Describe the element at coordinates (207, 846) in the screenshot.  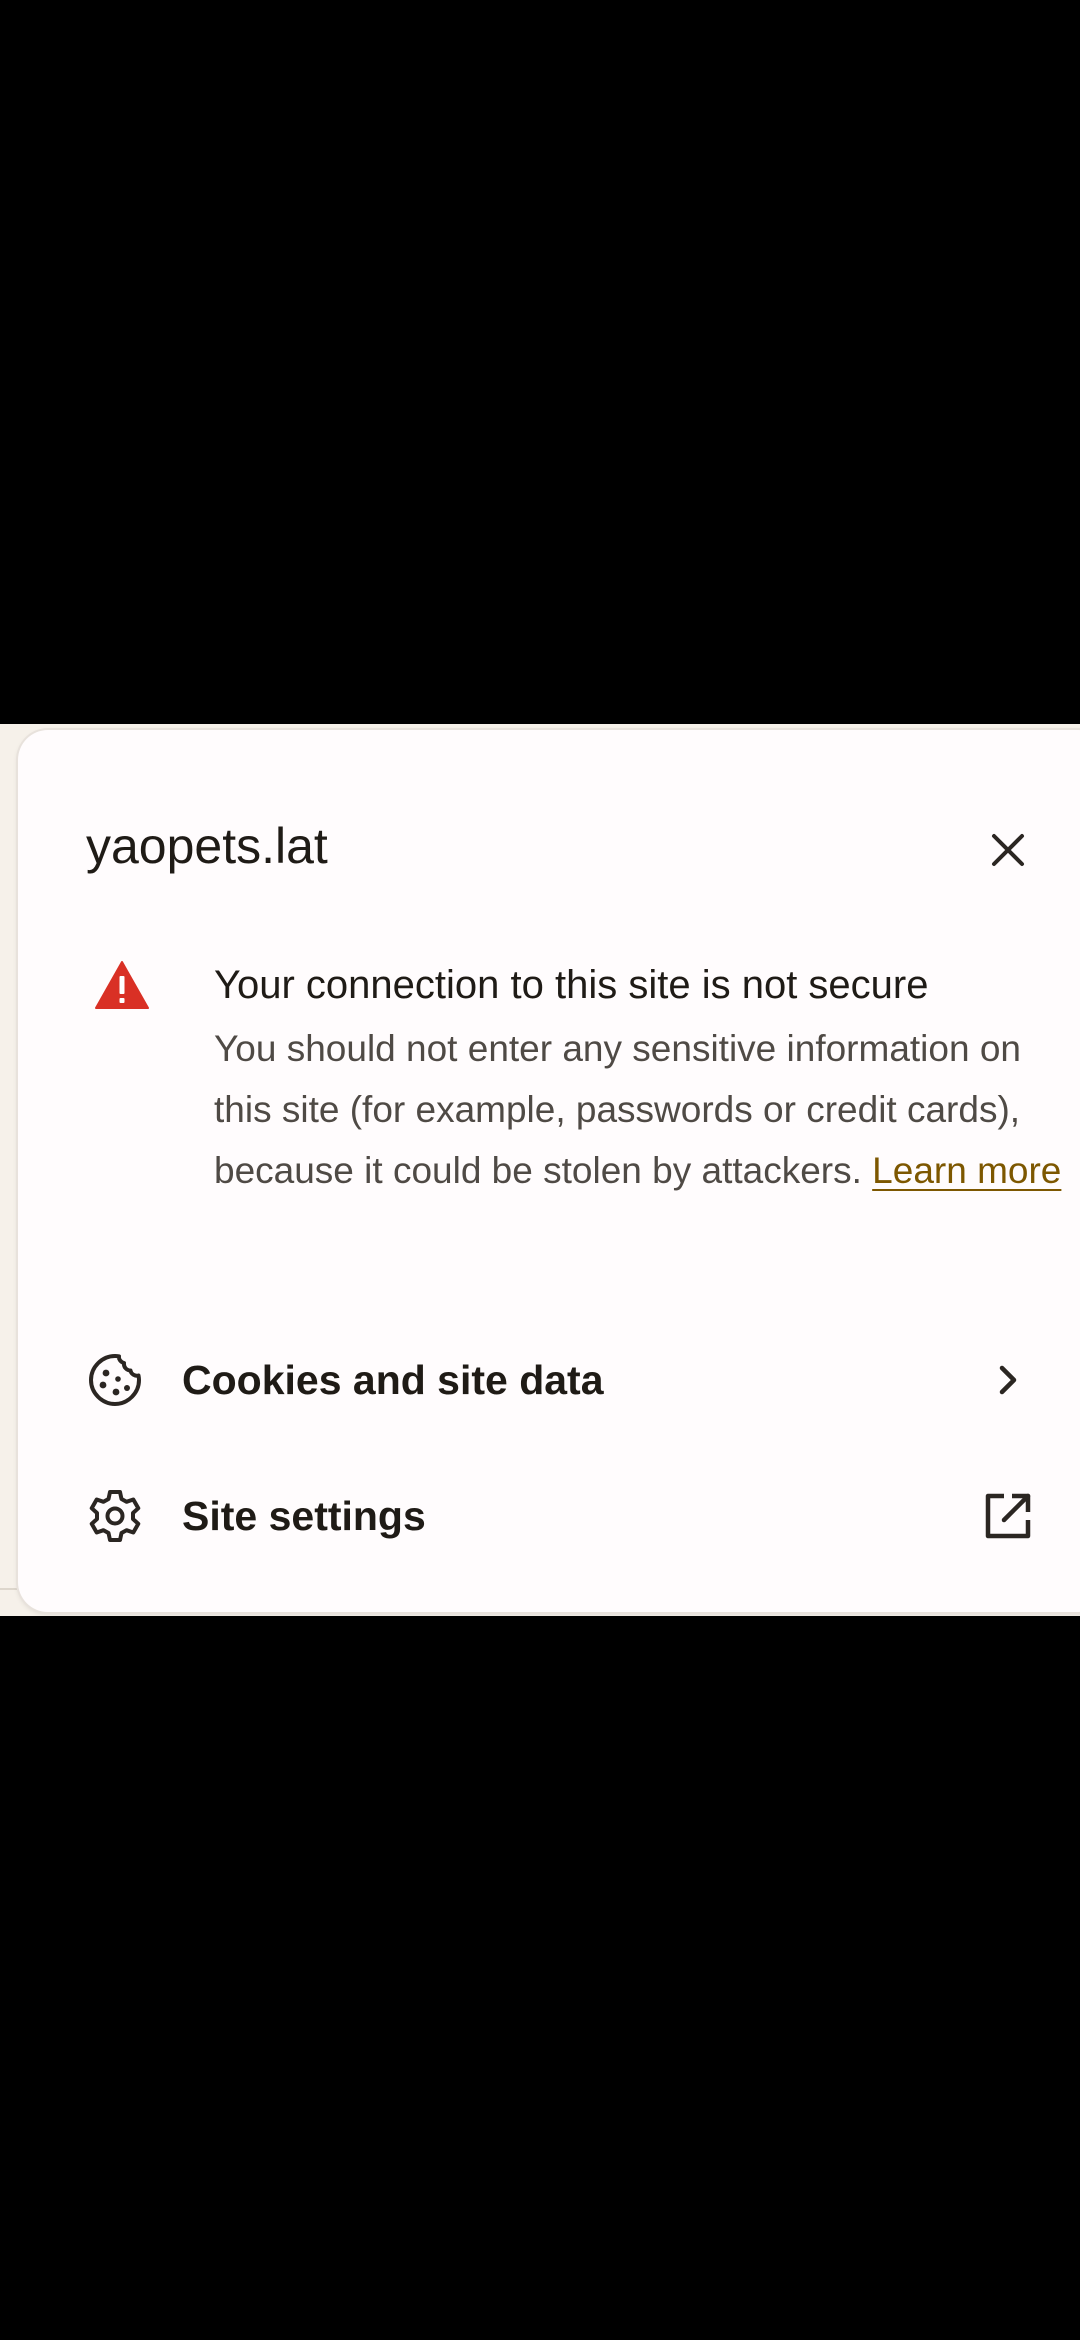
I see `site-name: yaopets.lat` at that location.